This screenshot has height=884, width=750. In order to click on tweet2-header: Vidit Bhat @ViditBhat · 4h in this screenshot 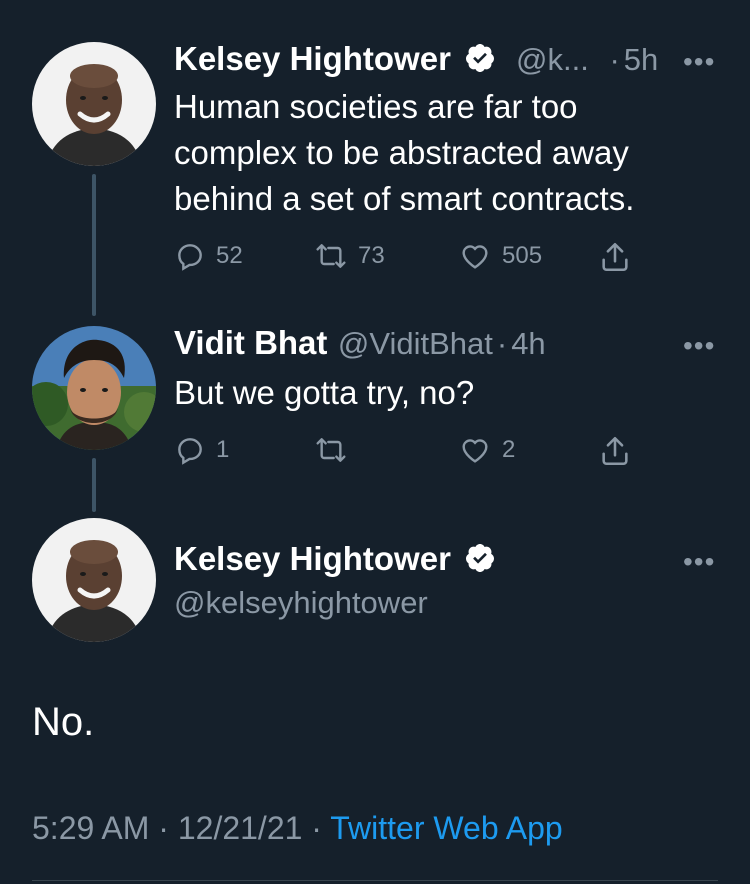, I will do `click(360, 343)`.